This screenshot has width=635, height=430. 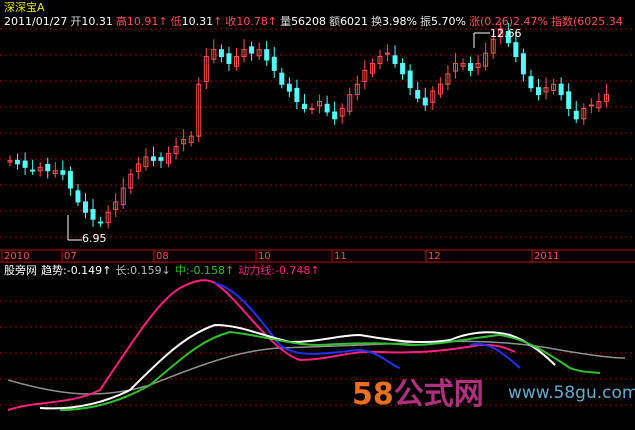 What do you see at coordinates (16, 256) in the screenshot?
I see `x-tick-label: 2010` at bounding box center [16, 256].